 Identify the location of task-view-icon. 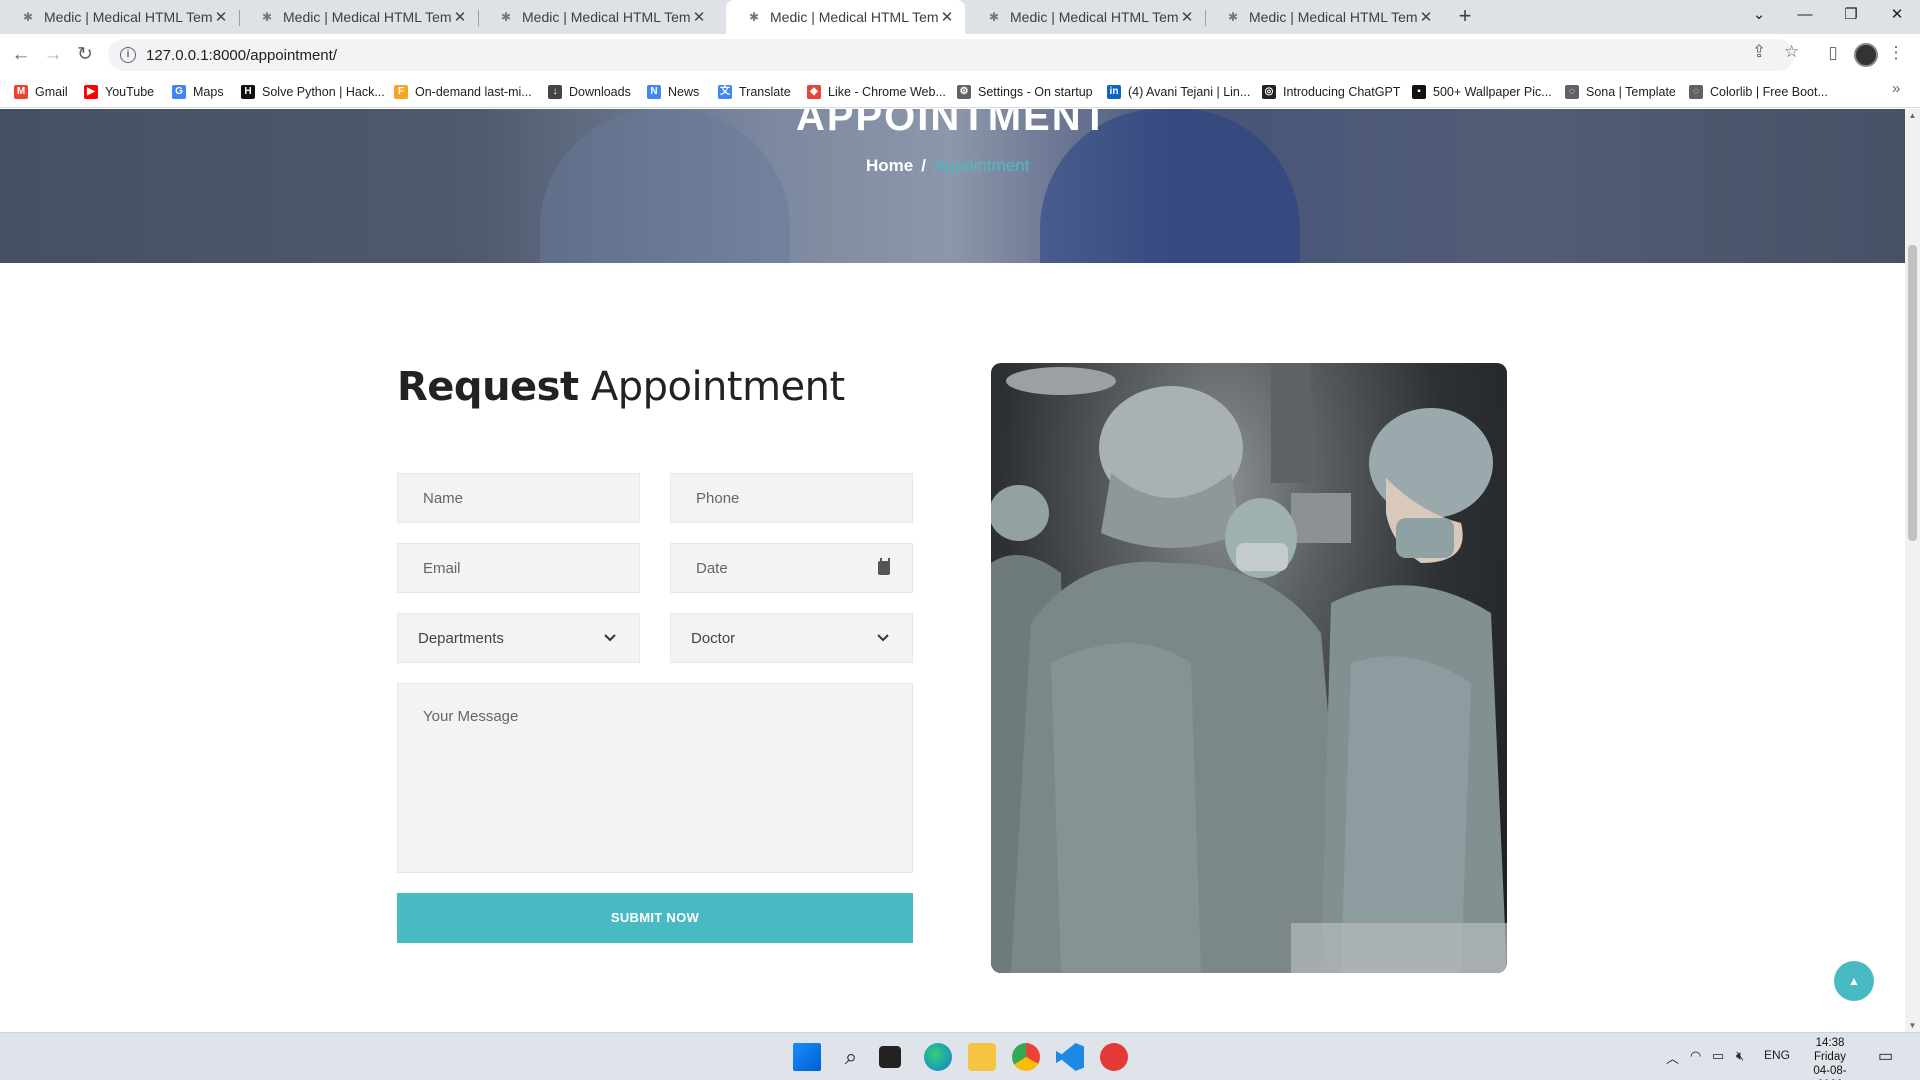
(890, 1057).